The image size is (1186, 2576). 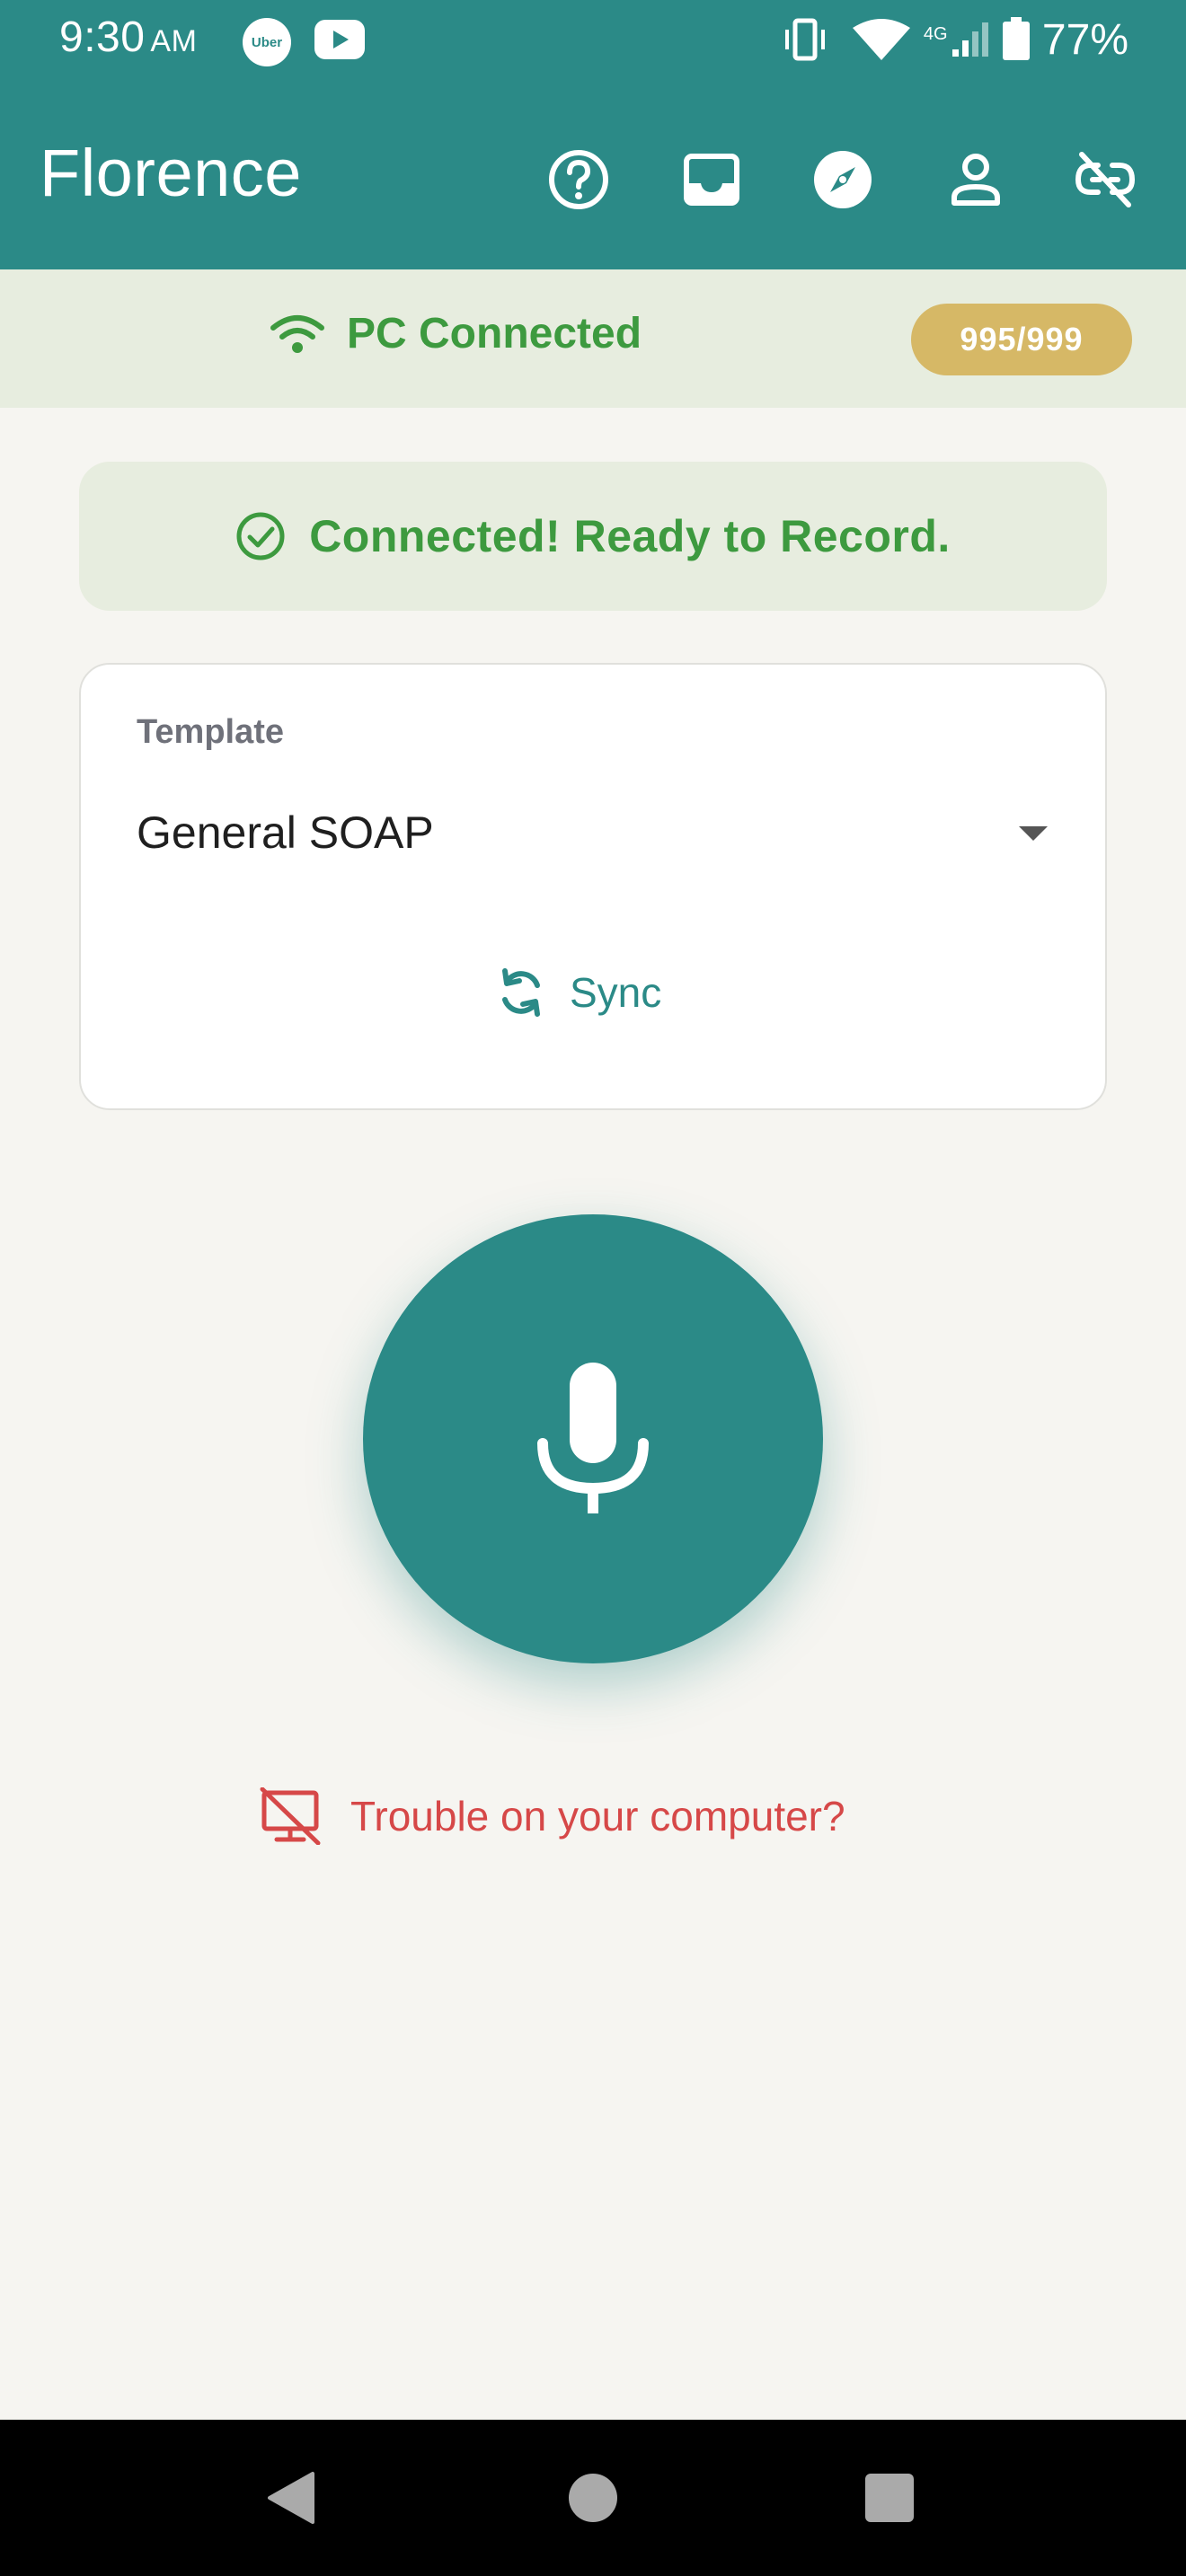 I want to click on uber-notification-icon: Uber, so click(x=267, y=42).